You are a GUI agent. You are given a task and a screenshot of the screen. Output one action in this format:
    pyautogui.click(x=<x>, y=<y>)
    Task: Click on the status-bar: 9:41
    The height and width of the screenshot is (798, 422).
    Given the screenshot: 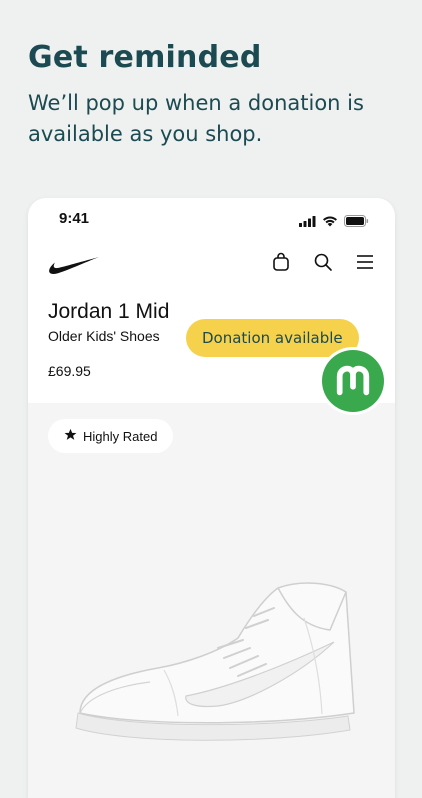 What is the action you would take?
    pyautogui.click(x=211, y=218)
    